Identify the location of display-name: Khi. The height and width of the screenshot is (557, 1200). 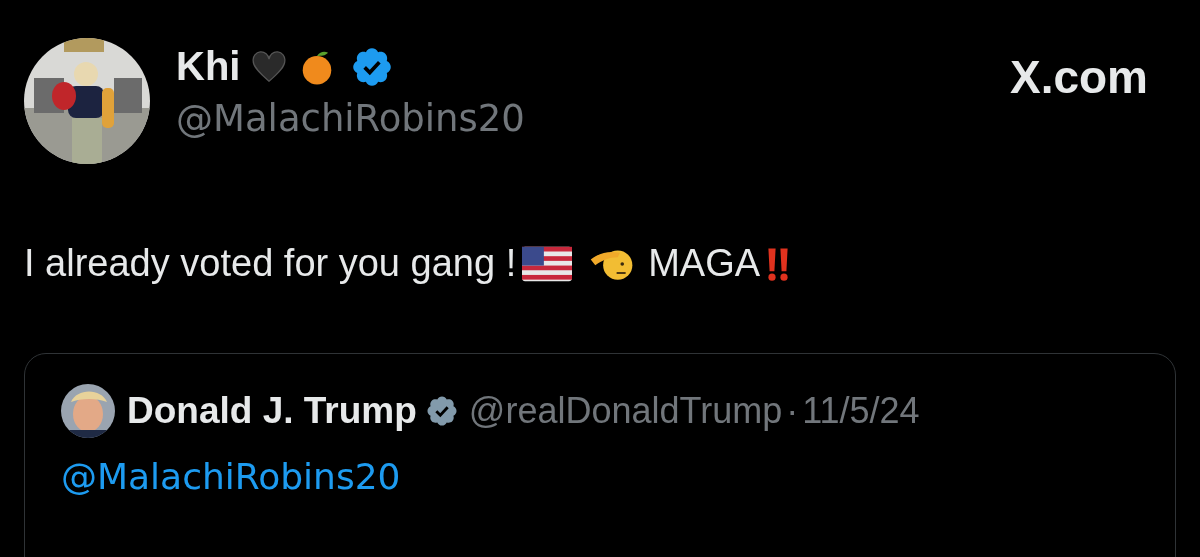
(208, 66).